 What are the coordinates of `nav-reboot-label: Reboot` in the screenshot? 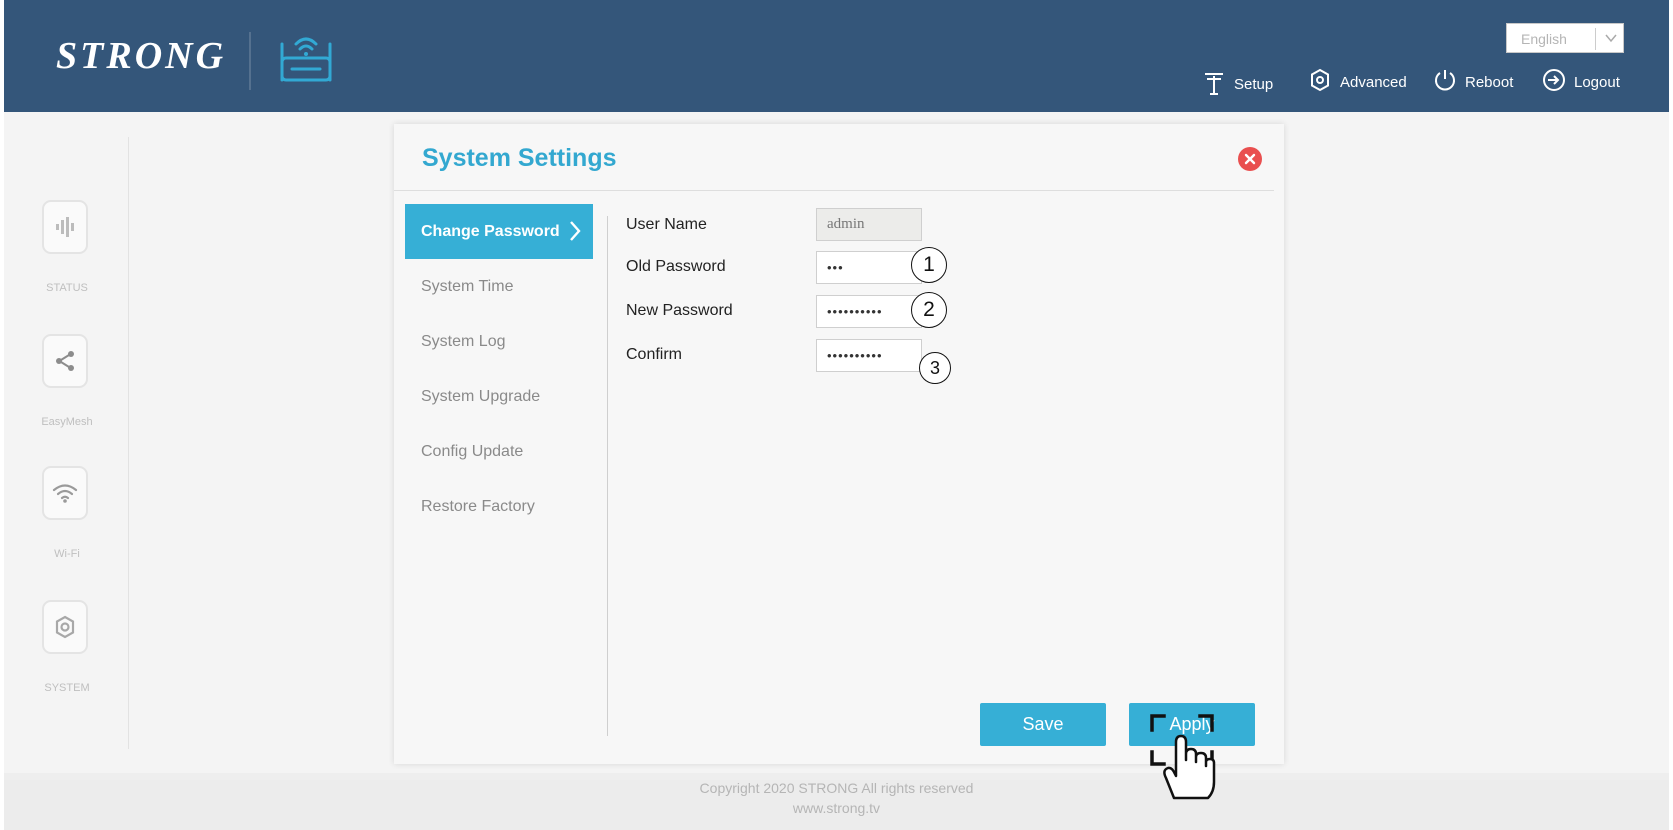 It's located at (1489, 82).